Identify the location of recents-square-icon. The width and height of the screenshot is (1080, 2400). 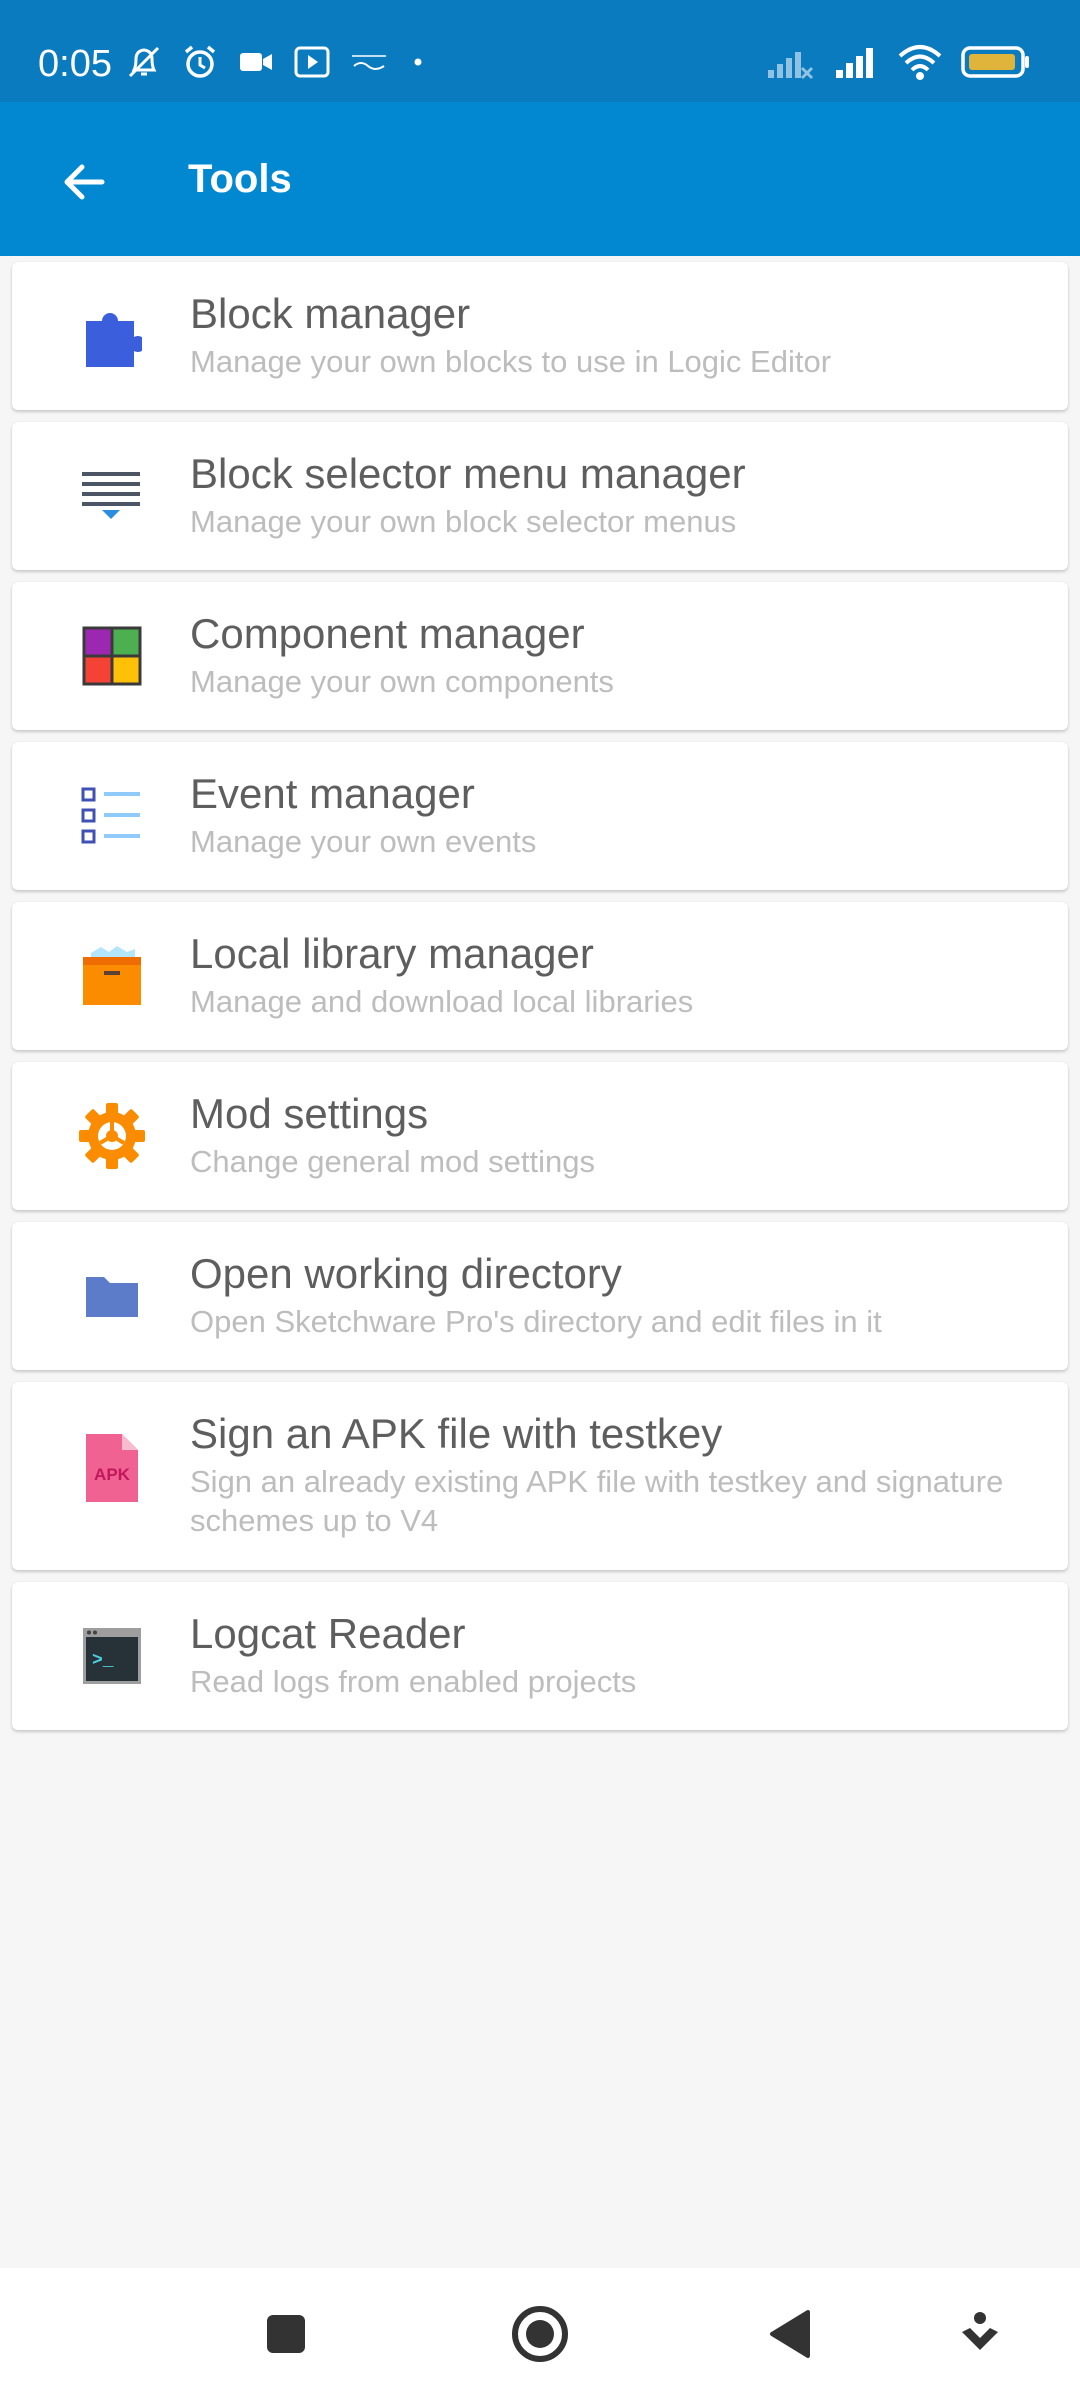
(286, 2336).